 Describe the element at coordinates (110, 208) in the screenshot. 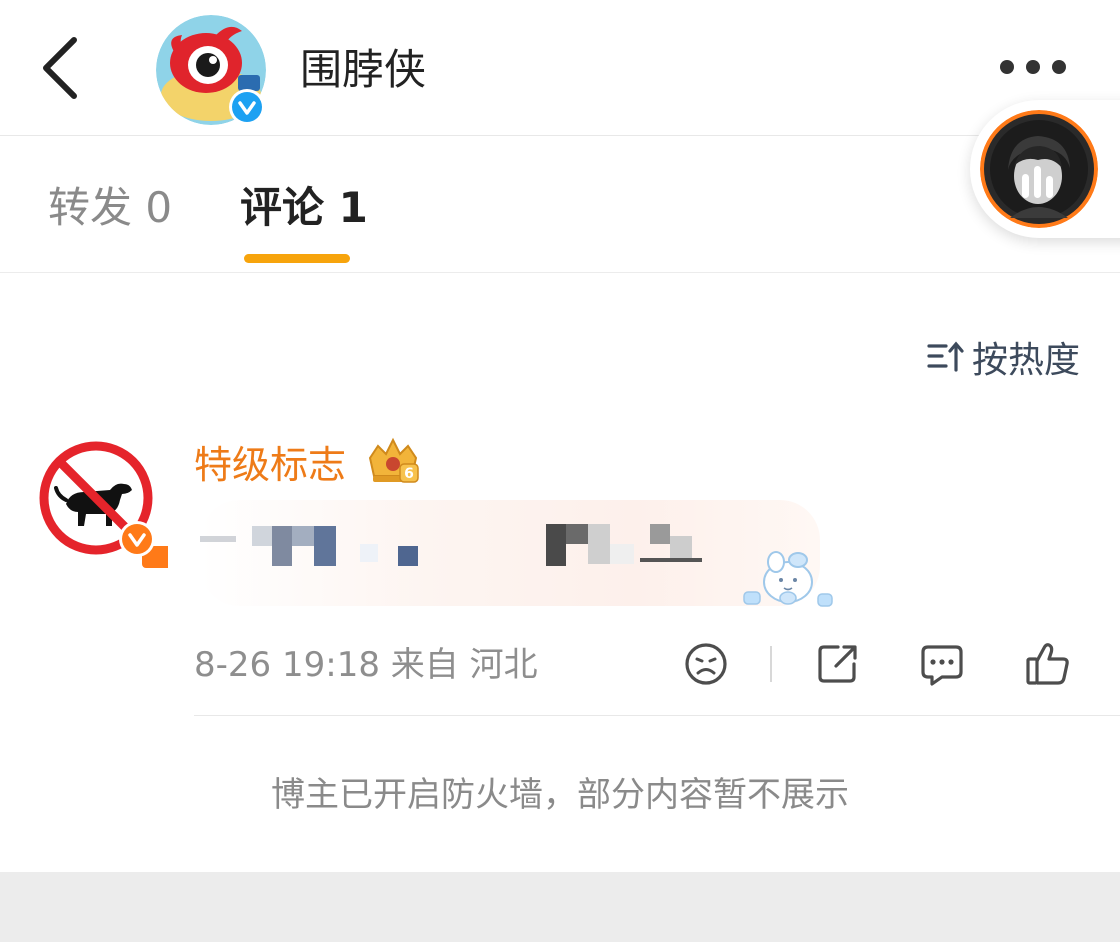

I see `tab-repost: 转发 0` at that location.